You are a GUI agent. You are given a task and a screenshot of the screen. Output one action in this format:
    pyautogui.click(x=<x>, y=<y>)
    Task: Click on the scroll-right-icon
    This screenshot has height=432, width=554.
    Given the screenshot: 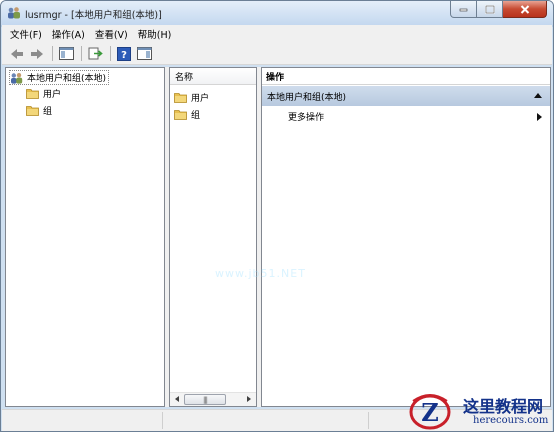 What is the action you would take?
    pyautogui.click(x=249, y=399)
    